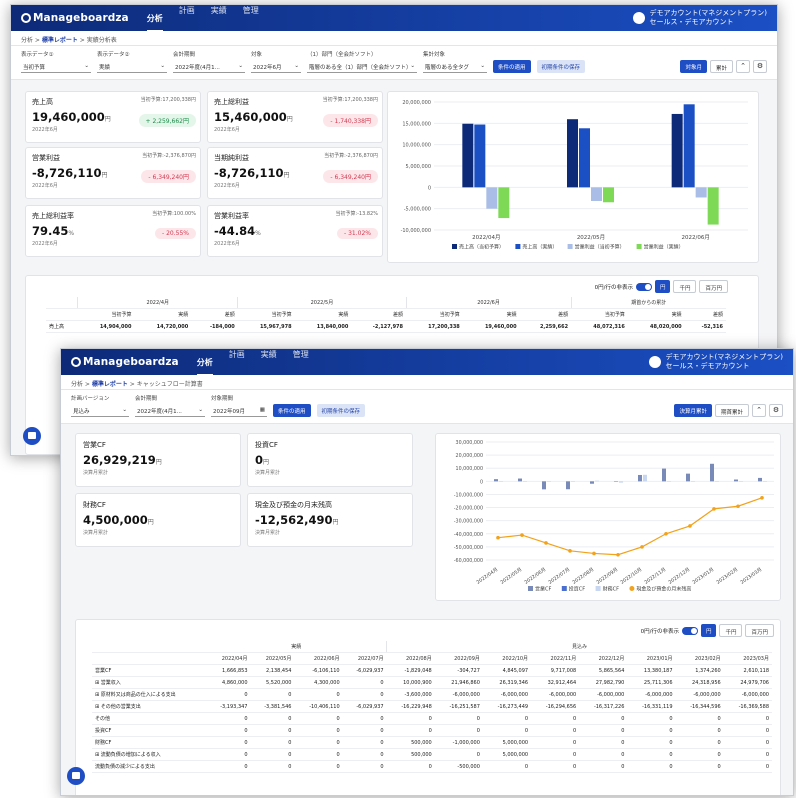 This screenshot has height=798, width=796. I want to click on row-label: ⊞ 流動負債の増加による収入, so click(149, 754).